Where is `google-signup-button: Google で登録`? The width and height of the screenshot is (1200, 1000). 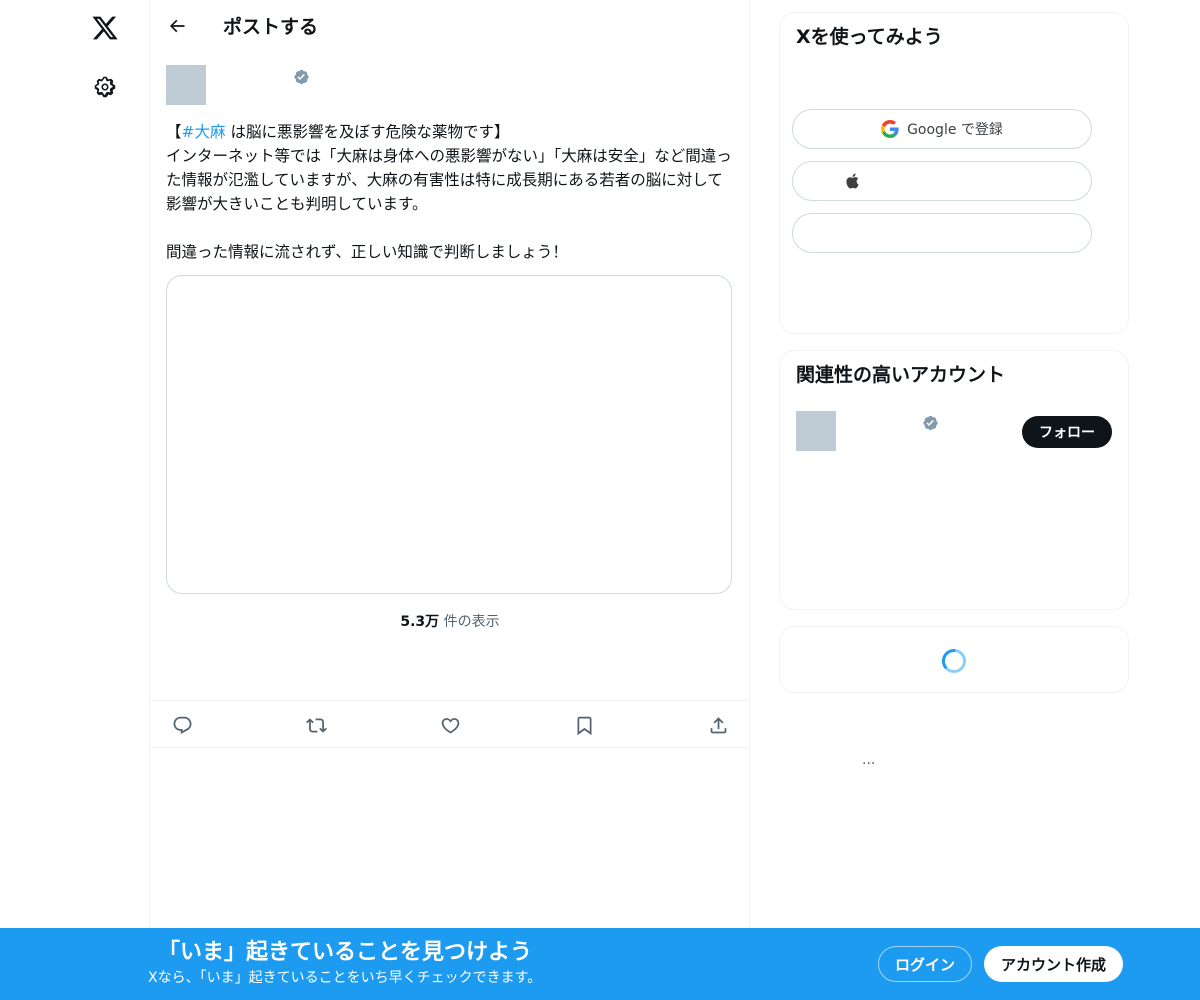 google-signup-button: Google で登録 is located at coordinates (942, 129).